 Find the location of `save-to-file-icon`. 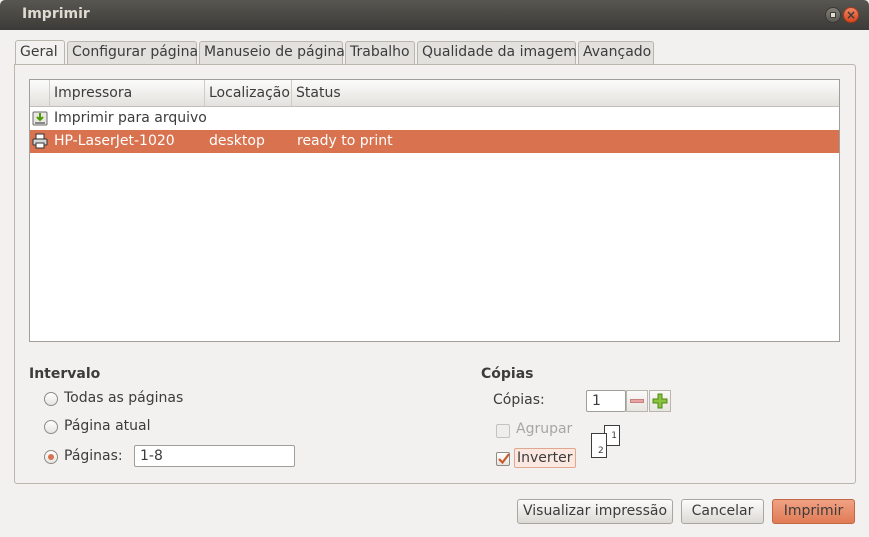

save-to-file-icon is located at coordinates (40, 118).